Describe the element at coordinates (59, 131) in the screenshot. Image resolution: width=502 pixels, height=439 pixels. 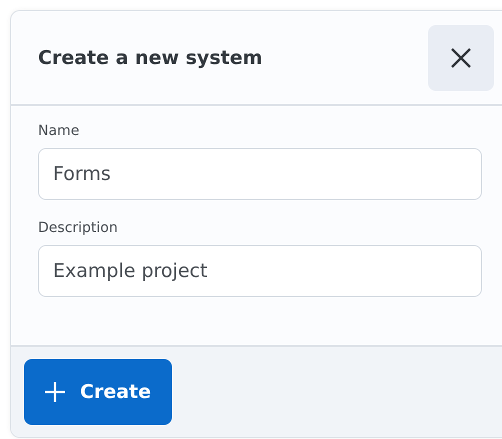
I see `field-label: Name` at that location.